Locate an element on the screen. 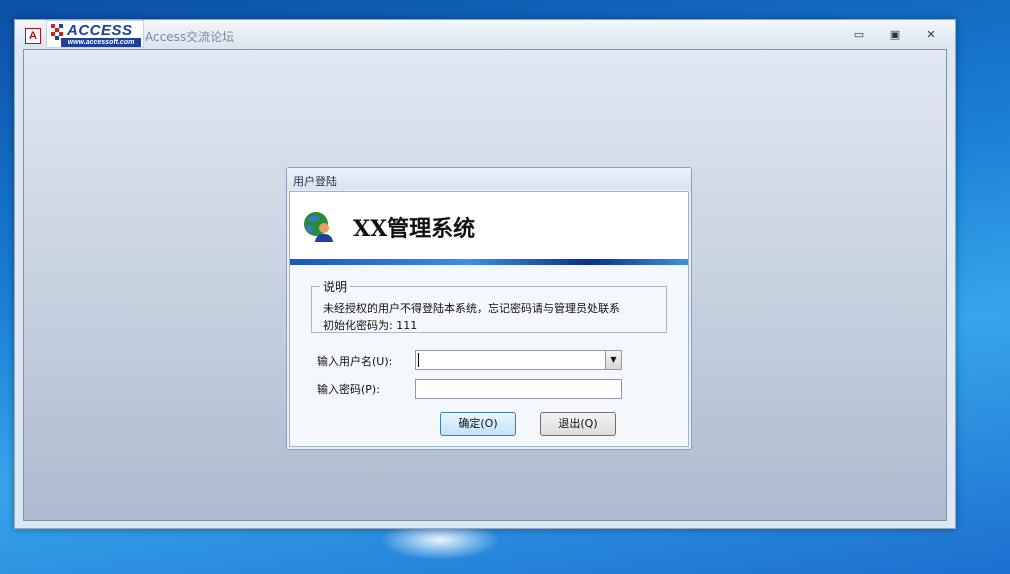 The image size is (1010, 574). username-combobox: ▼ is located at coordinates (518, 360).